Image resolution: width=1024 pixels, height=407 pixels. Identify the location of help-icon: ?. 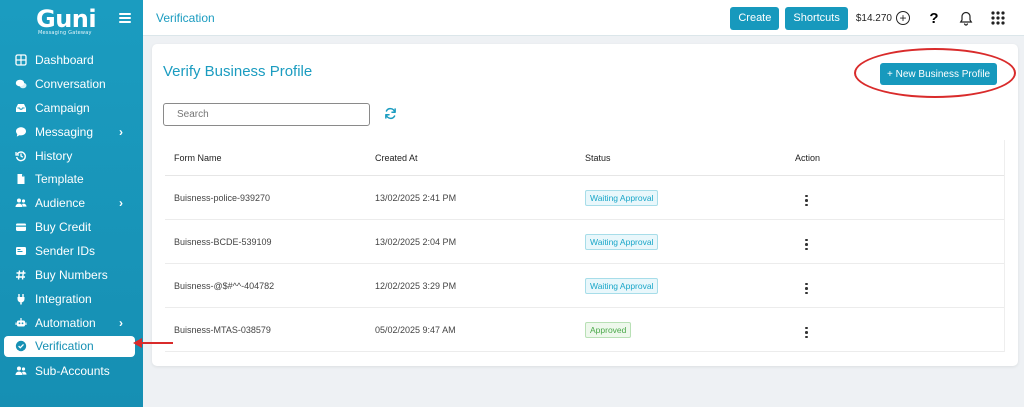
(934, 18).